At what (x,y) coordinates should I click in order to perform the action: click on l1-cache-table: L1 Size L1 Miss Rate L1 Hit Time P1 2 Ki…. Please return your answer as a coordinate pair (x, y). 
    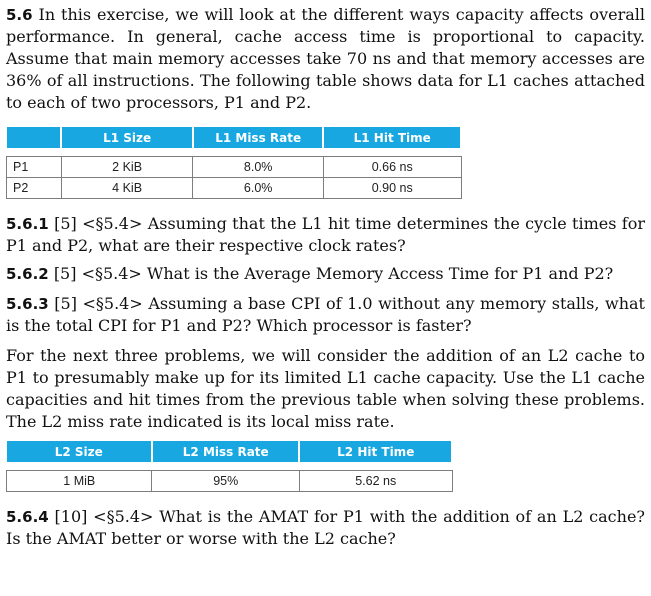
    Looking at the image, I should click on (234, 163).